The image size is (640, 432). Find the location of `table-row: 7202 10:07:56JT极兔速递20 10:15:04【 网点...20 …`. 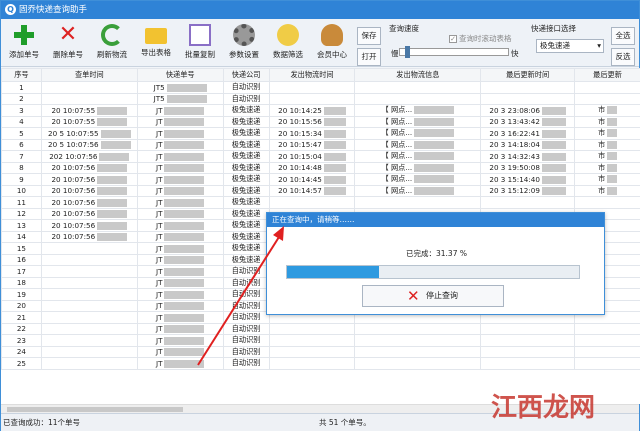

table-row: 7202 10:07:56JT极兔速递20 10:15:04【 网点...20 … is located at coordinates (321, 157).